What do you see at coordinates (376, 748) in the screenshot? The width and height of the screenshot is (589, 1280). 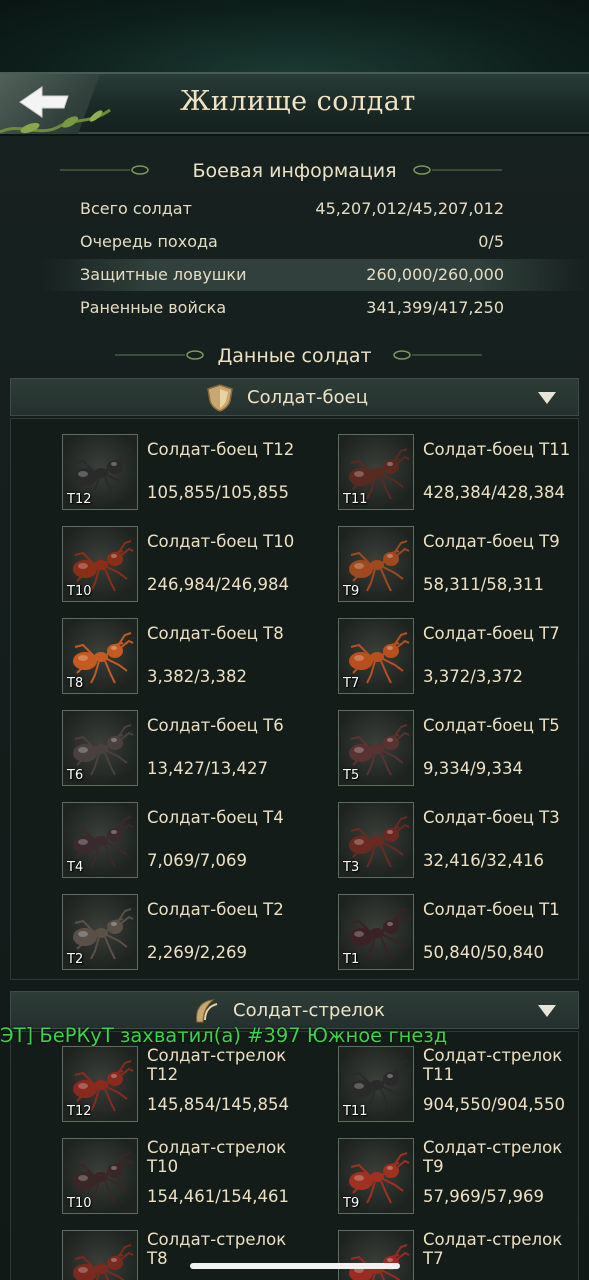 I see `unit-thumbnail: T5` at bounding box center [376, 748].